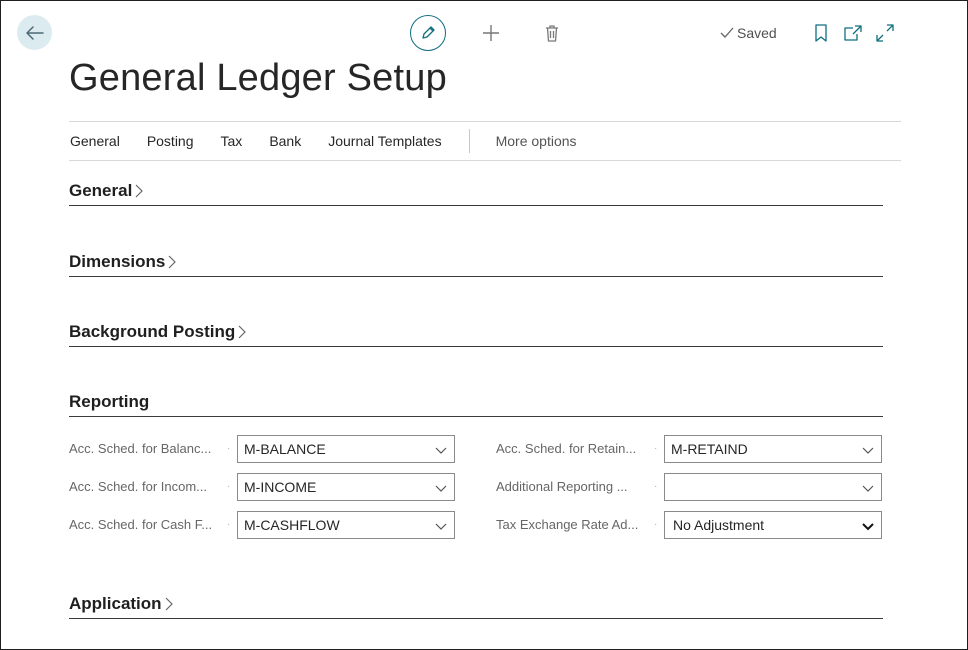 Image resolution: width=968 pixels, height=650 pixels. I want to click on additional-reporting-input, so click(773, 487).